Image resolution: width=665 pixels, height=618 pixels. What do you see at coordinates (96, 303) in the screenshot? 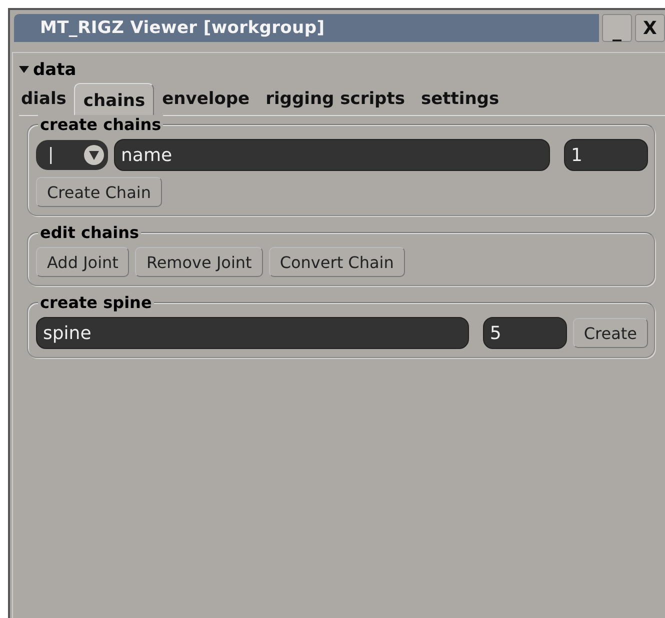
I see `group-title: create spine` at bounding box center [96, 303].